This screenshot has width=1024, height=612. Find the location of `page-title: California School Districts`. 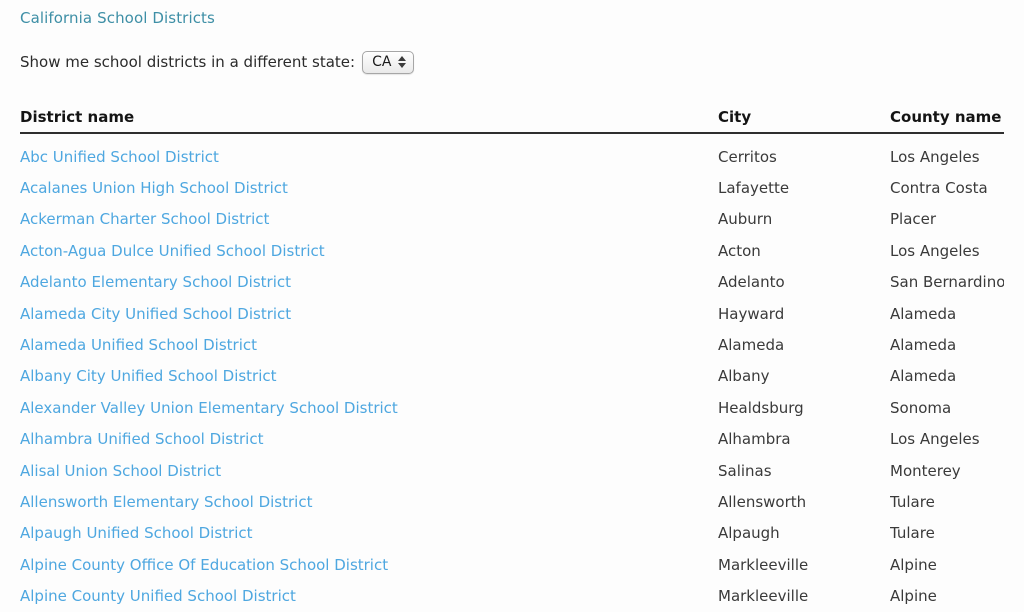

page-title: California School Districts is located at coordinates (117, 18).